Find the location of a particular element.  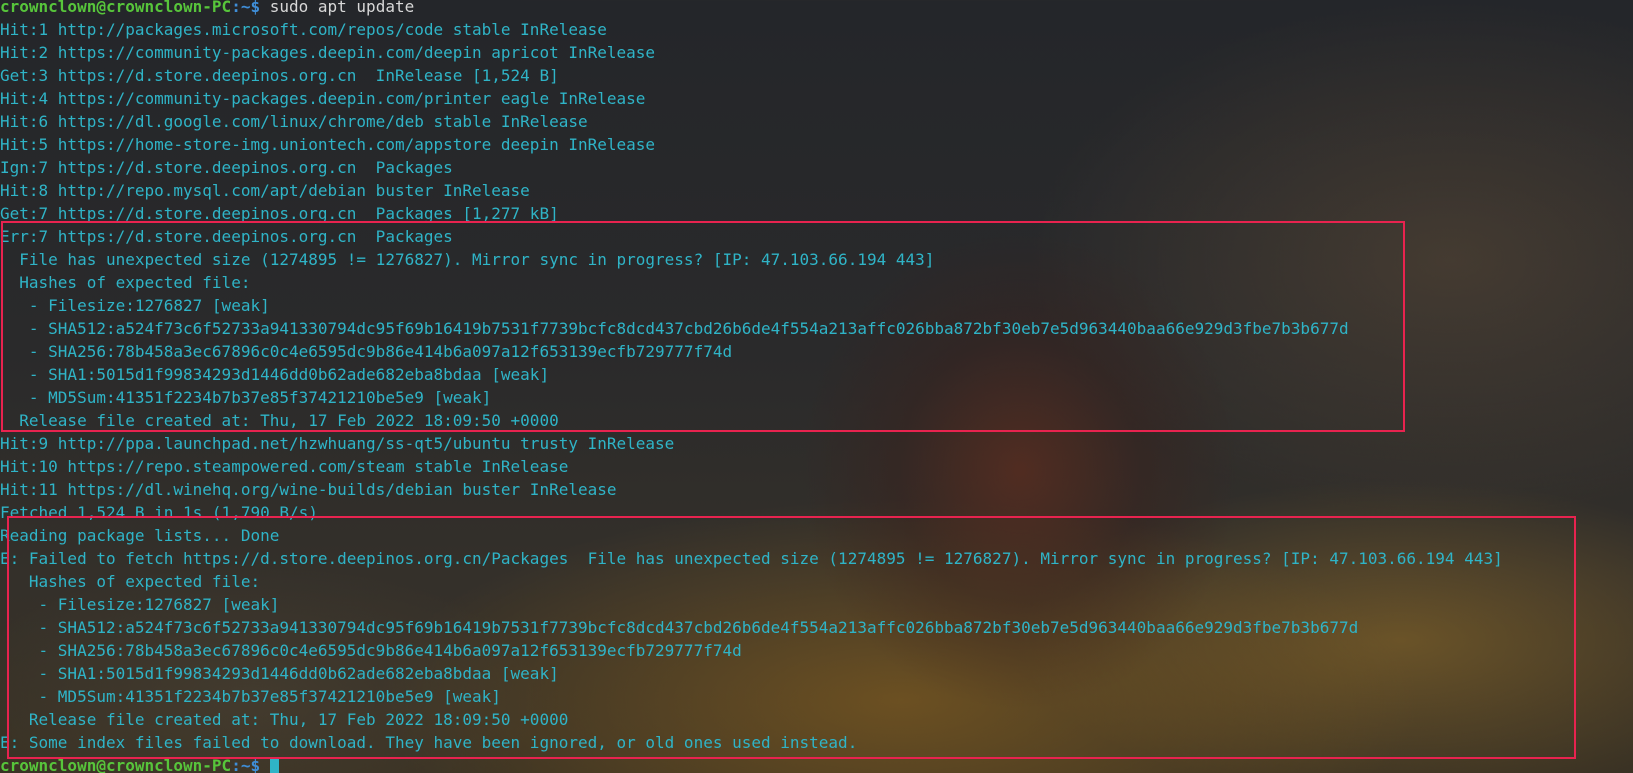

prompt-command: sudo apt update is located at coordinates (337, 8).